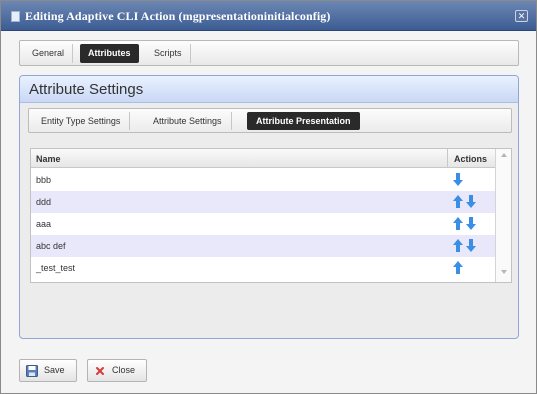 The image size is (537, 394). I want to click on column-divider, so click(447, 158).